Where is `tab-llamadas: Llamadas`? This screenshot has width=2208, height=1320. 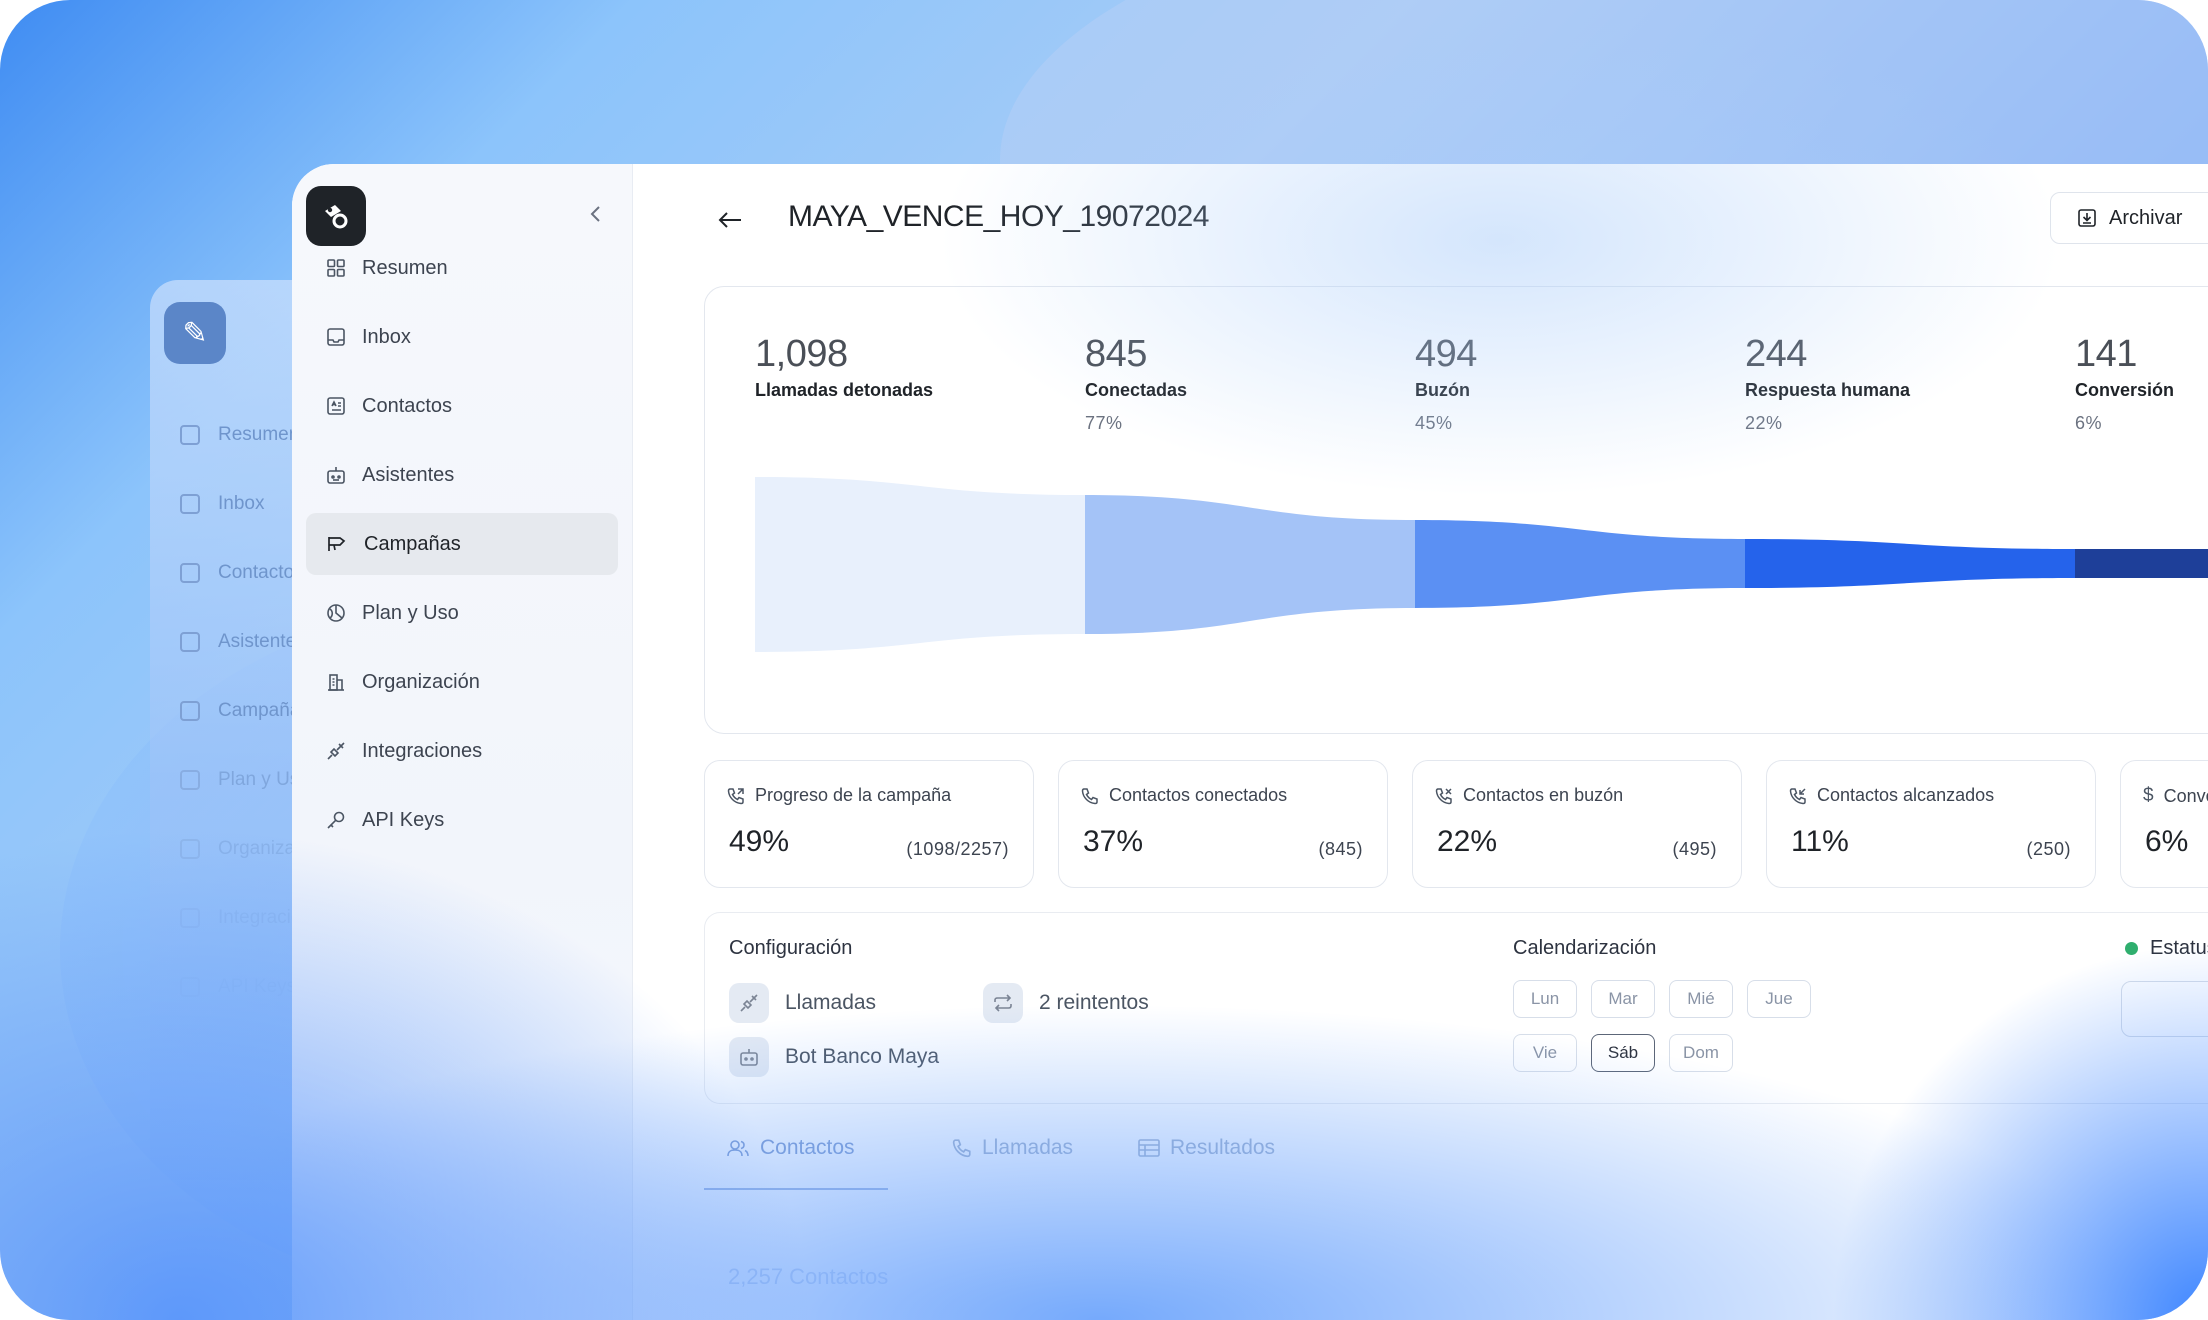
tab-llamadas: Llamadas is located at coordinates (1012, 1148).